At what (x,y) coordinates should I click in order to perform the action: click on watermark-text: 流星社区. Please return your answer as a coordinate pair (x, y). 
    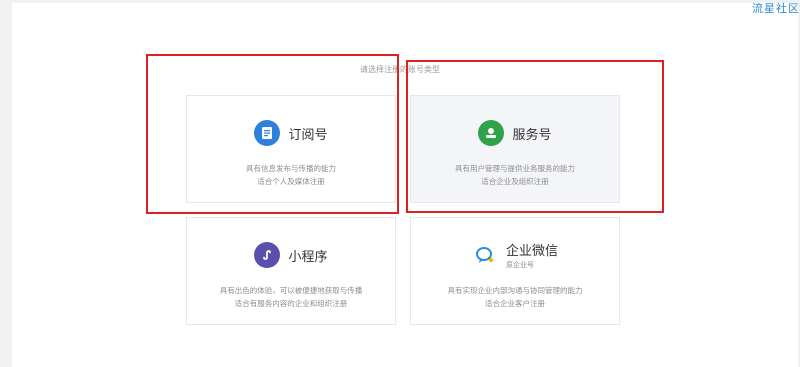
    Looking at the image, I should click on (776, 8).